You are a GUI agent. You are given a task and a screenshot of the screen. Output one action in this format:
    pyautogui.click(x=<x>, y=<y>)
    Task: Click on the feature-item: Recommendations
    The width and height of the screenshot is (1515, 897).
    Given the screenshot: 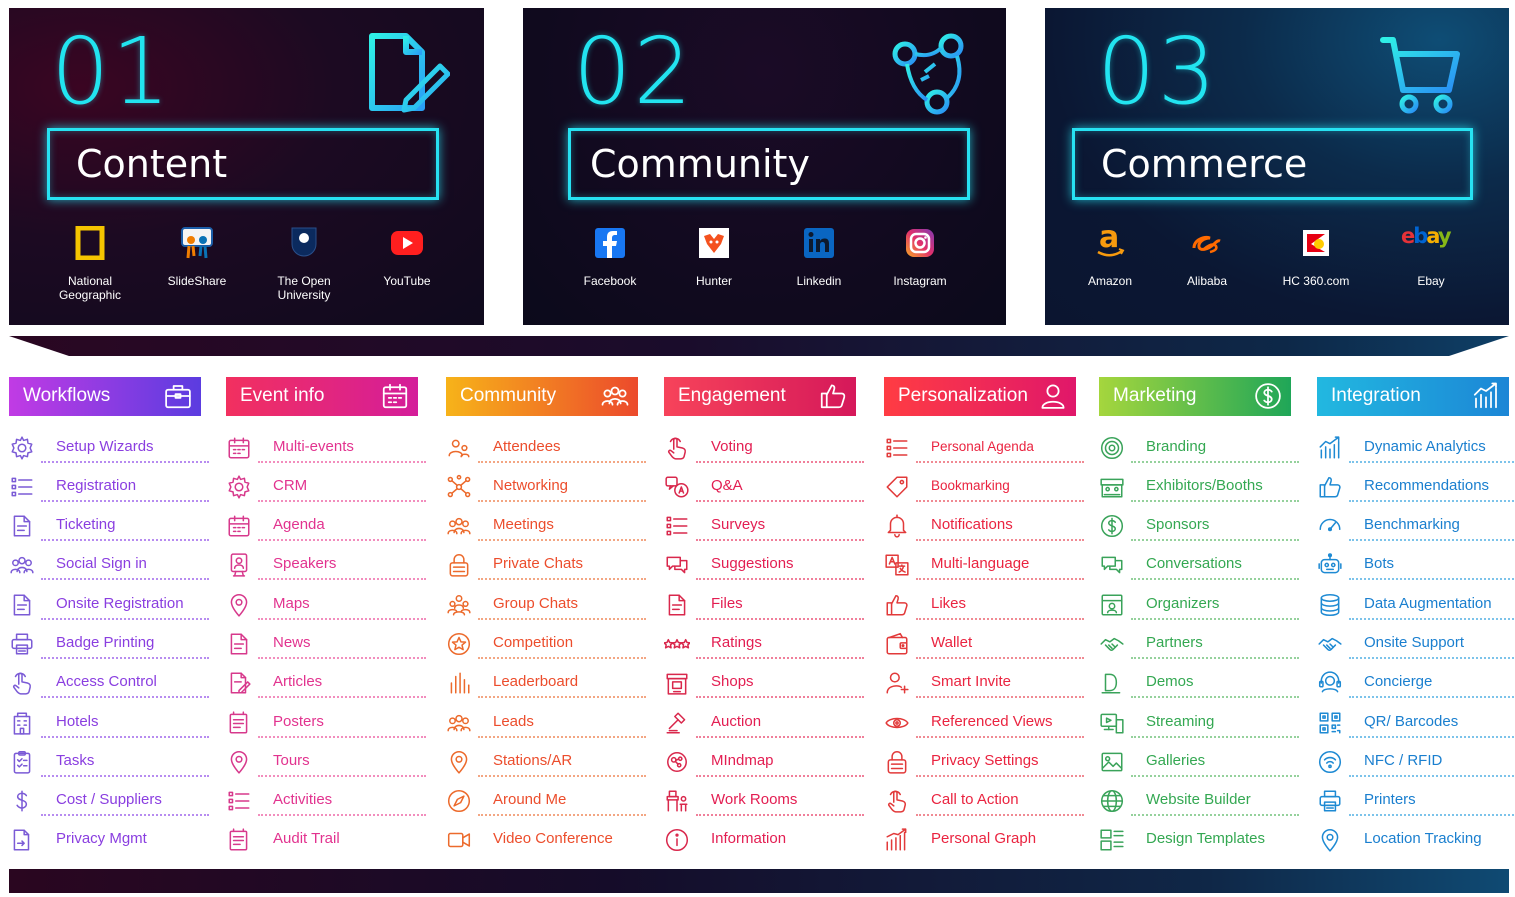 What is the action you would take?
    pyautogui.click(x=1416, y=485)
    